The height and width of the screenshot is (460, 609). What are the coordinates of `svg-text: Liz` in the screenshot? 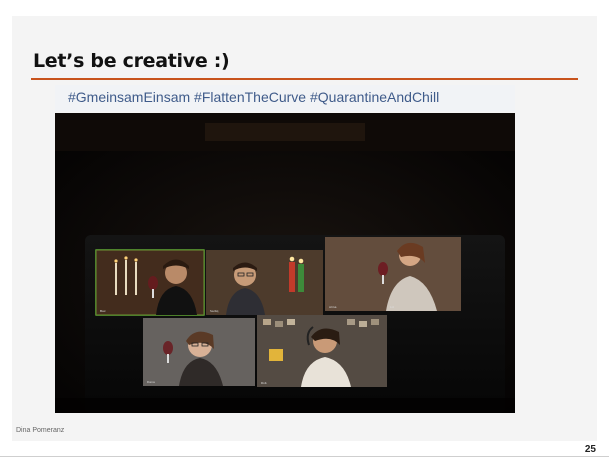 It's located at (392, 307).